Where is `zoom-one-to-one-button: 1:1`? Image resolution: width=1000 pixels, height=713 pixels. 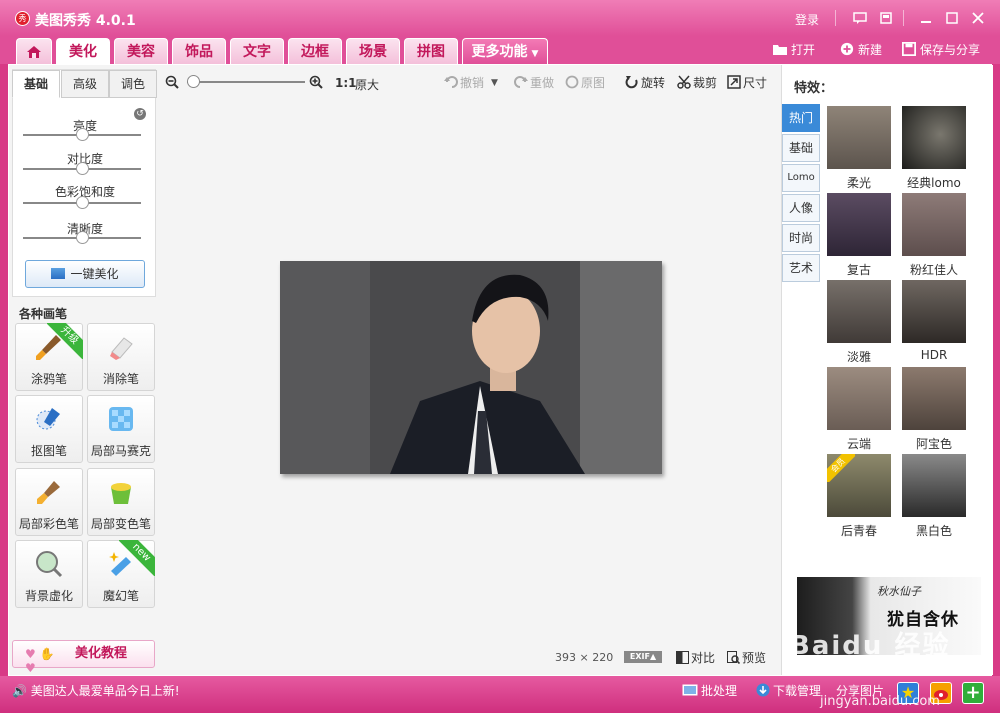 zoom-one-to-one-button: 1:1 is located at coordinates (346, 83).